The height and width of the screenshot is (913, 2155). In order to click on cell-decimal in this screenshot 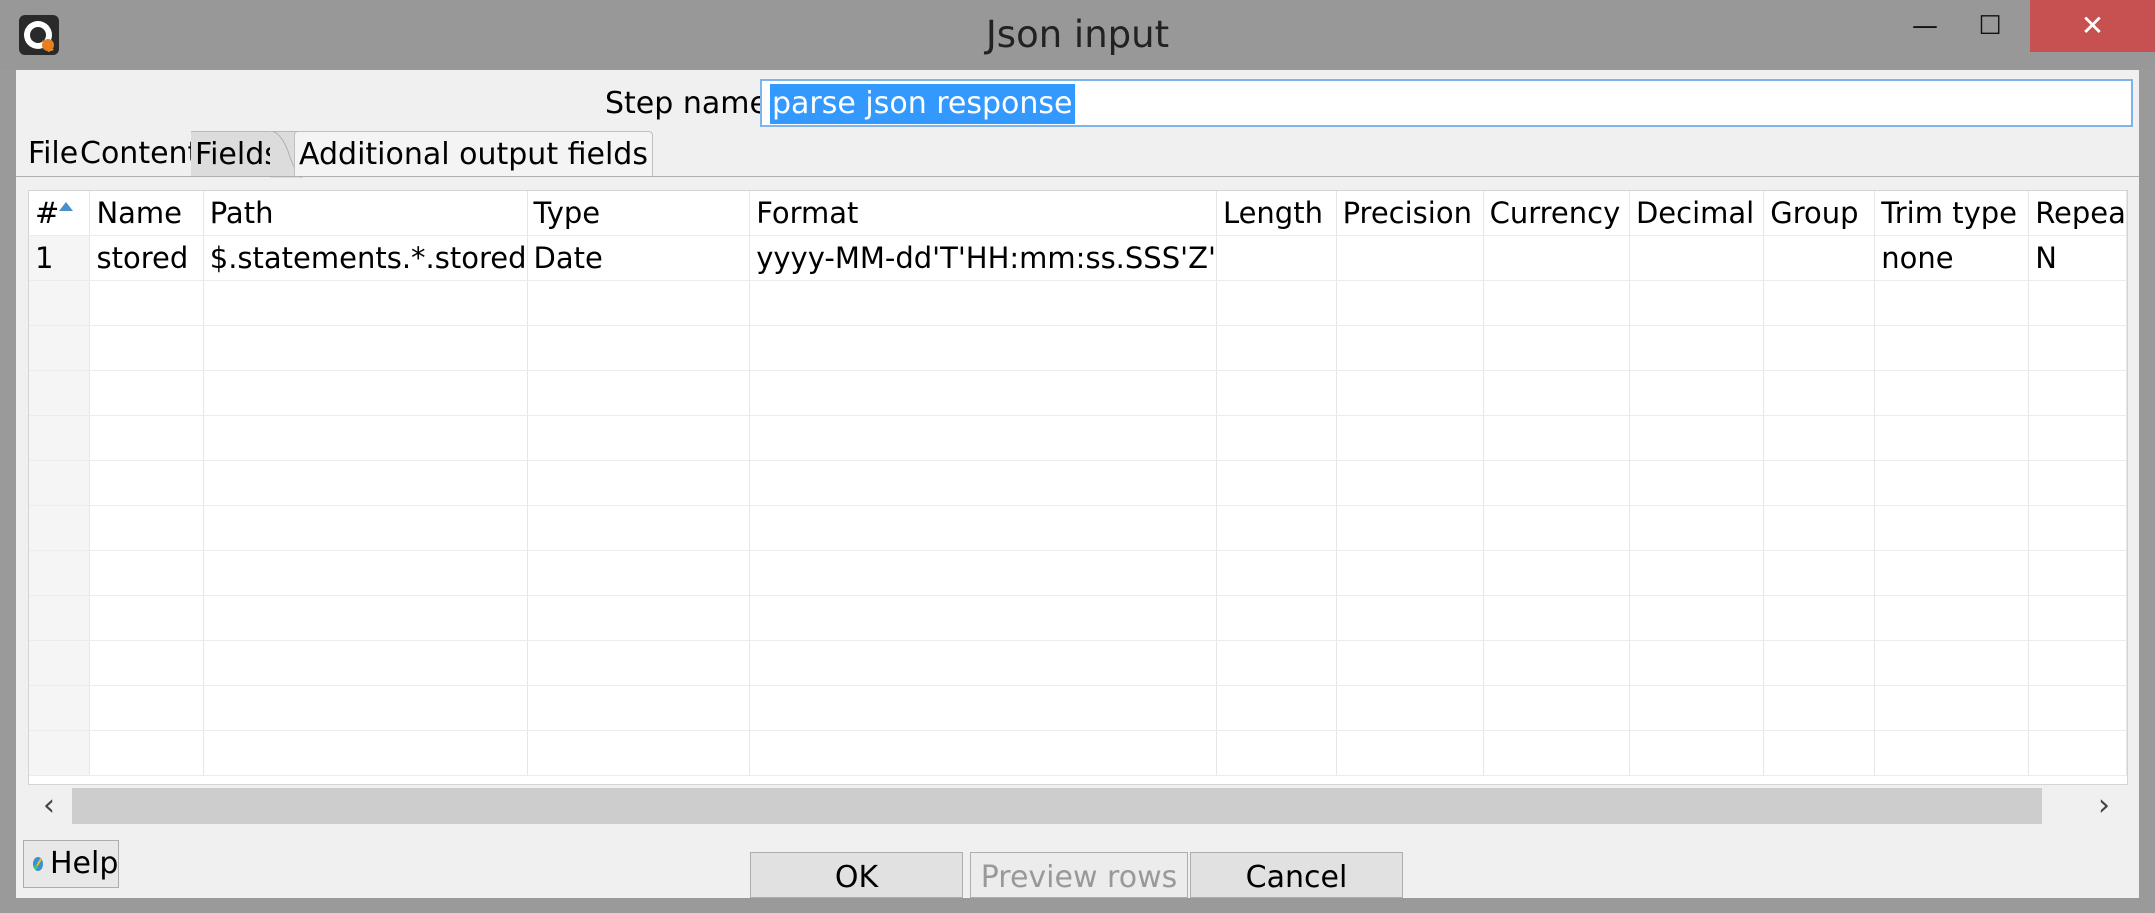, I will do `click(1697, 258)`.